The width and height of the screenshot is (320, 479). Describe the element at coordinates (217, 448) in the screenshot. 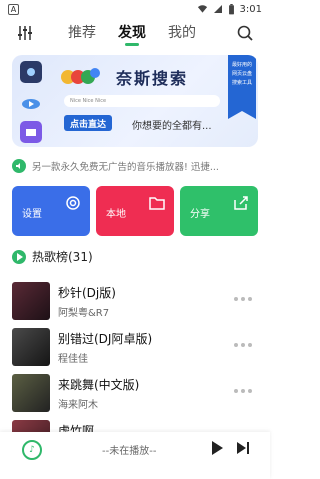

I see `play-icon` at that location.